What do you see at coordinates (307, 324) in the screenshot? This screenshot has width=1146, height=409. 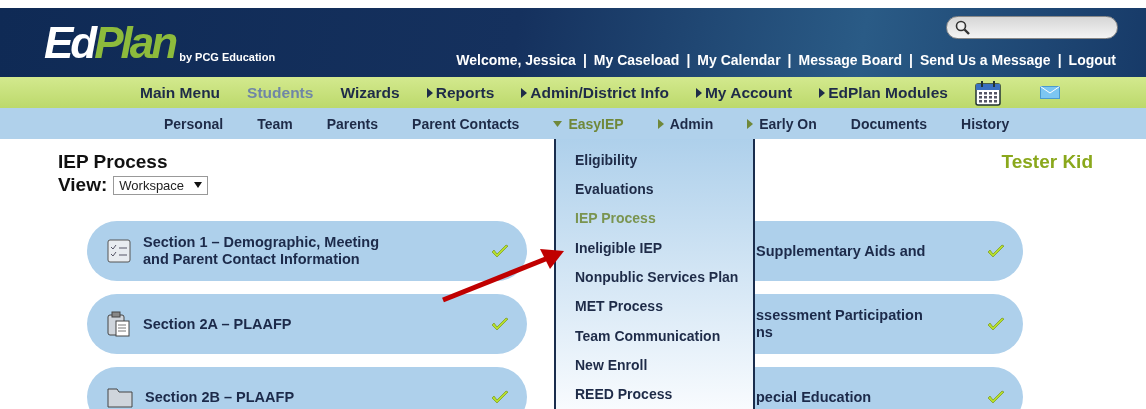 I see `section-button: Section 2A – PLAAFP` at bounding box center [307, 324].